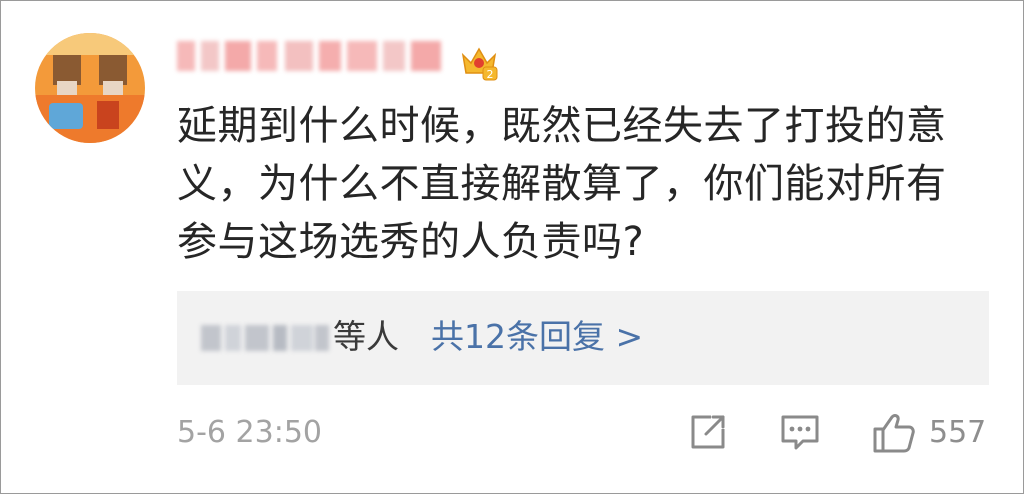  I want to click on share-button, so click(708, 433).